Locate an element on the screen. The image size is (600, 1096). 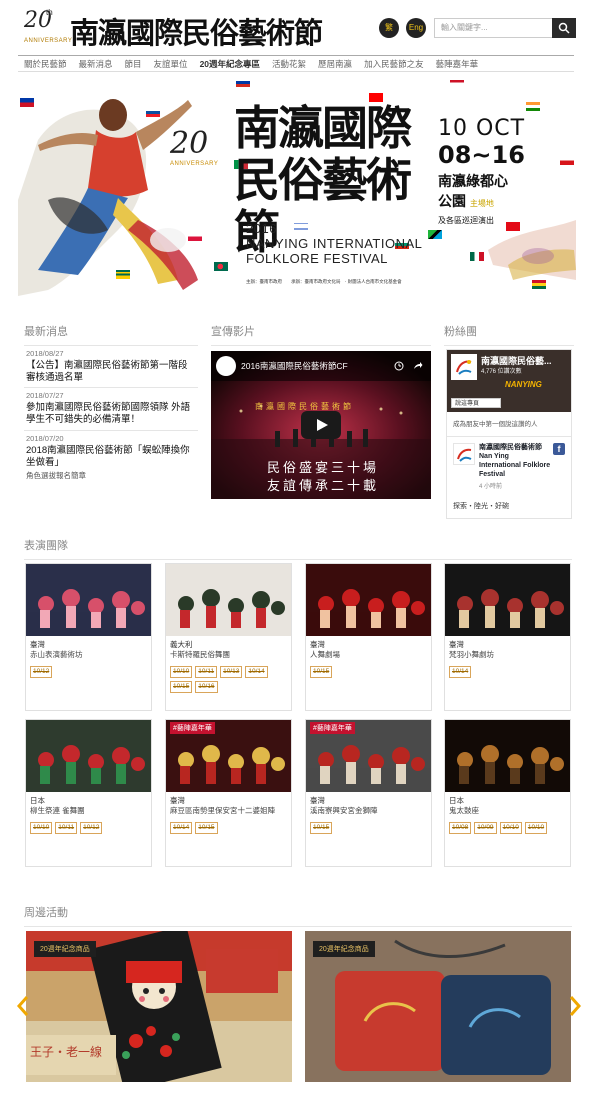
hero-english-line1: NANYING INTERNATIONAL is located at coordinates (334, 243).